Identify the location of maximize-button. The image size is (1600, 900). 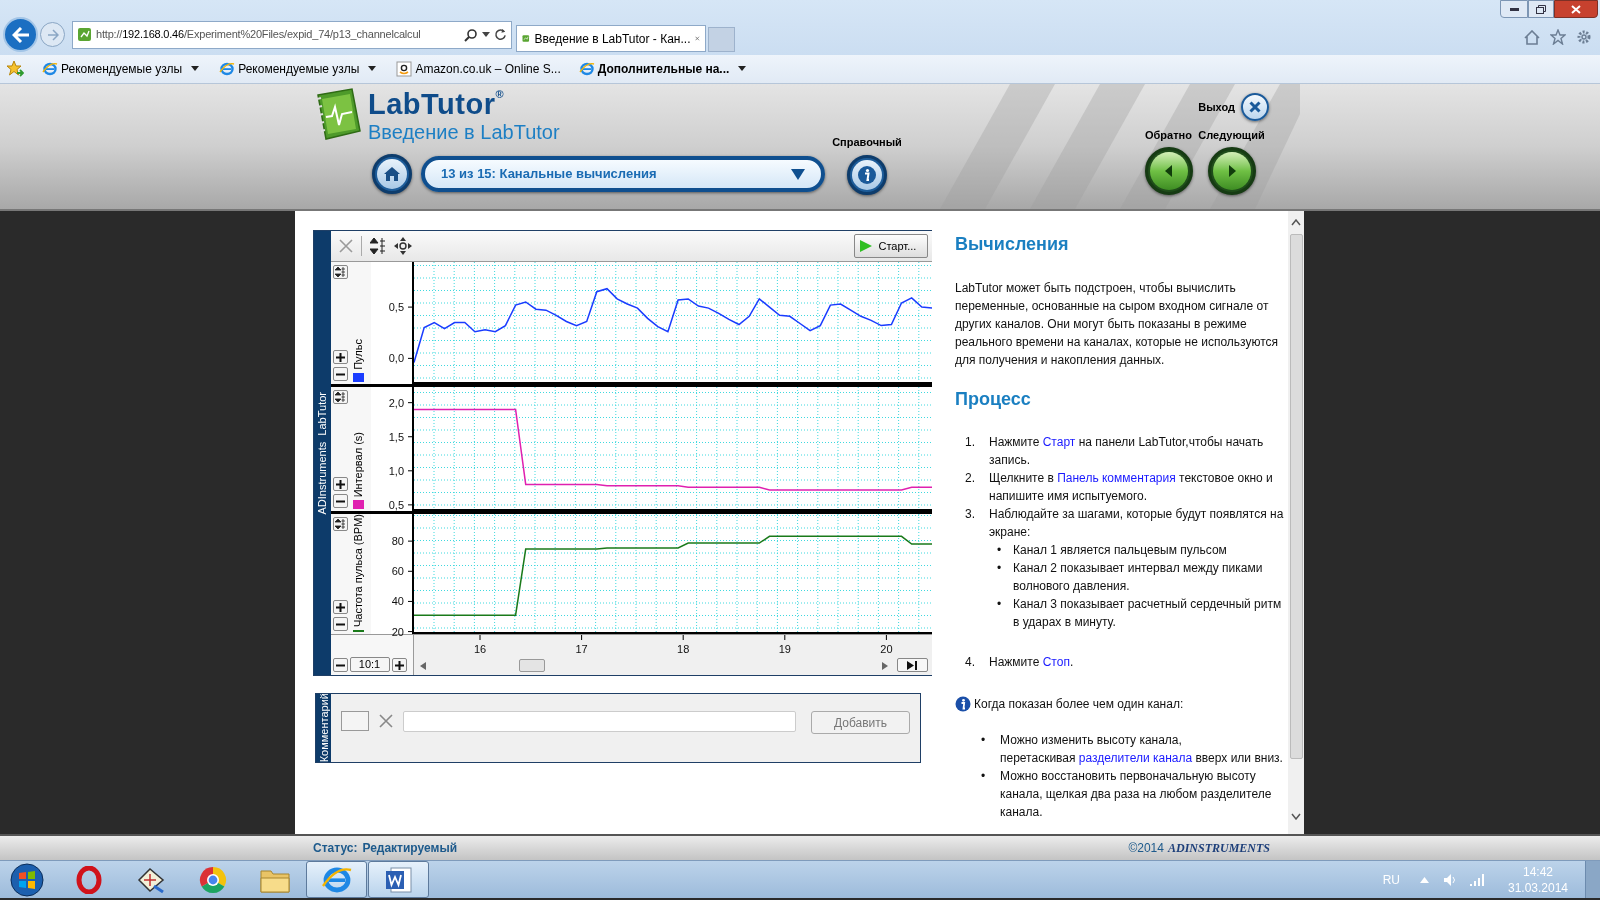
(1541, 9).